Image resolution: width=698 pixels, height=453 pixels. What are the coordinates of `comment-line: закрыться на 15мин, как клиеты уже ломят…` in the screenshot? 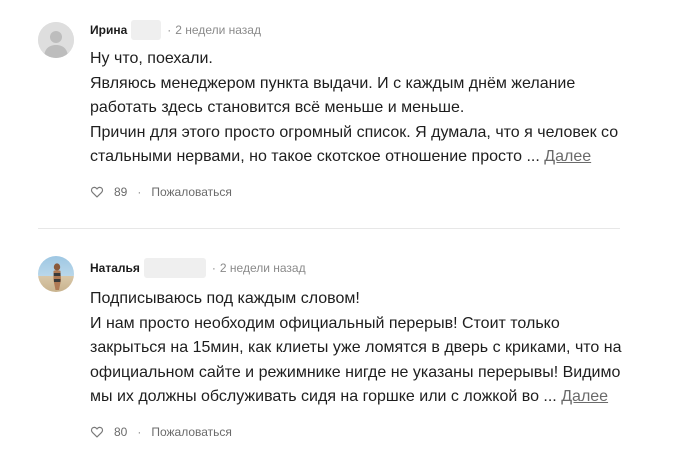 It's located at (356, 347).